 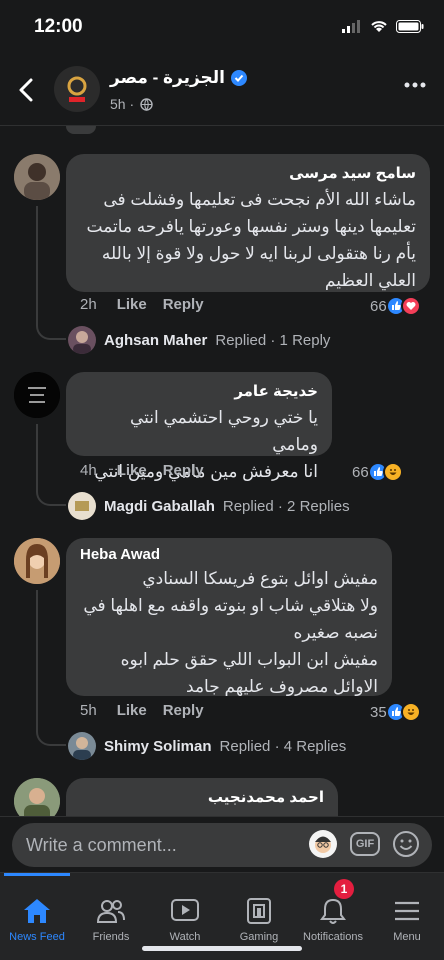 What do you see at coordinates (110, 911) in the screenshot?
I see `friends-icon` at bounding box center [110, 911].